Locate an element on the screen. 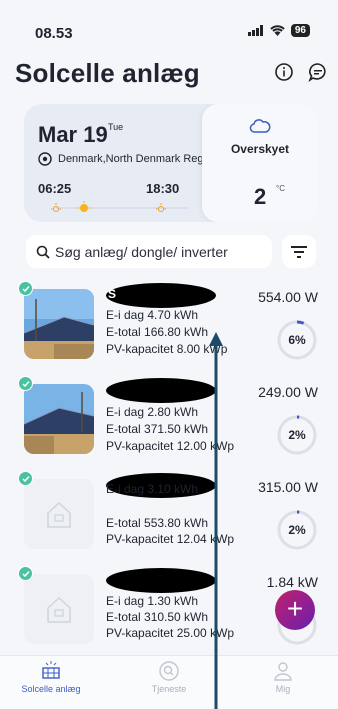 The width and height of the screenshot is (338, 709). solar-panel-icon is located at coordinates (51, 670).